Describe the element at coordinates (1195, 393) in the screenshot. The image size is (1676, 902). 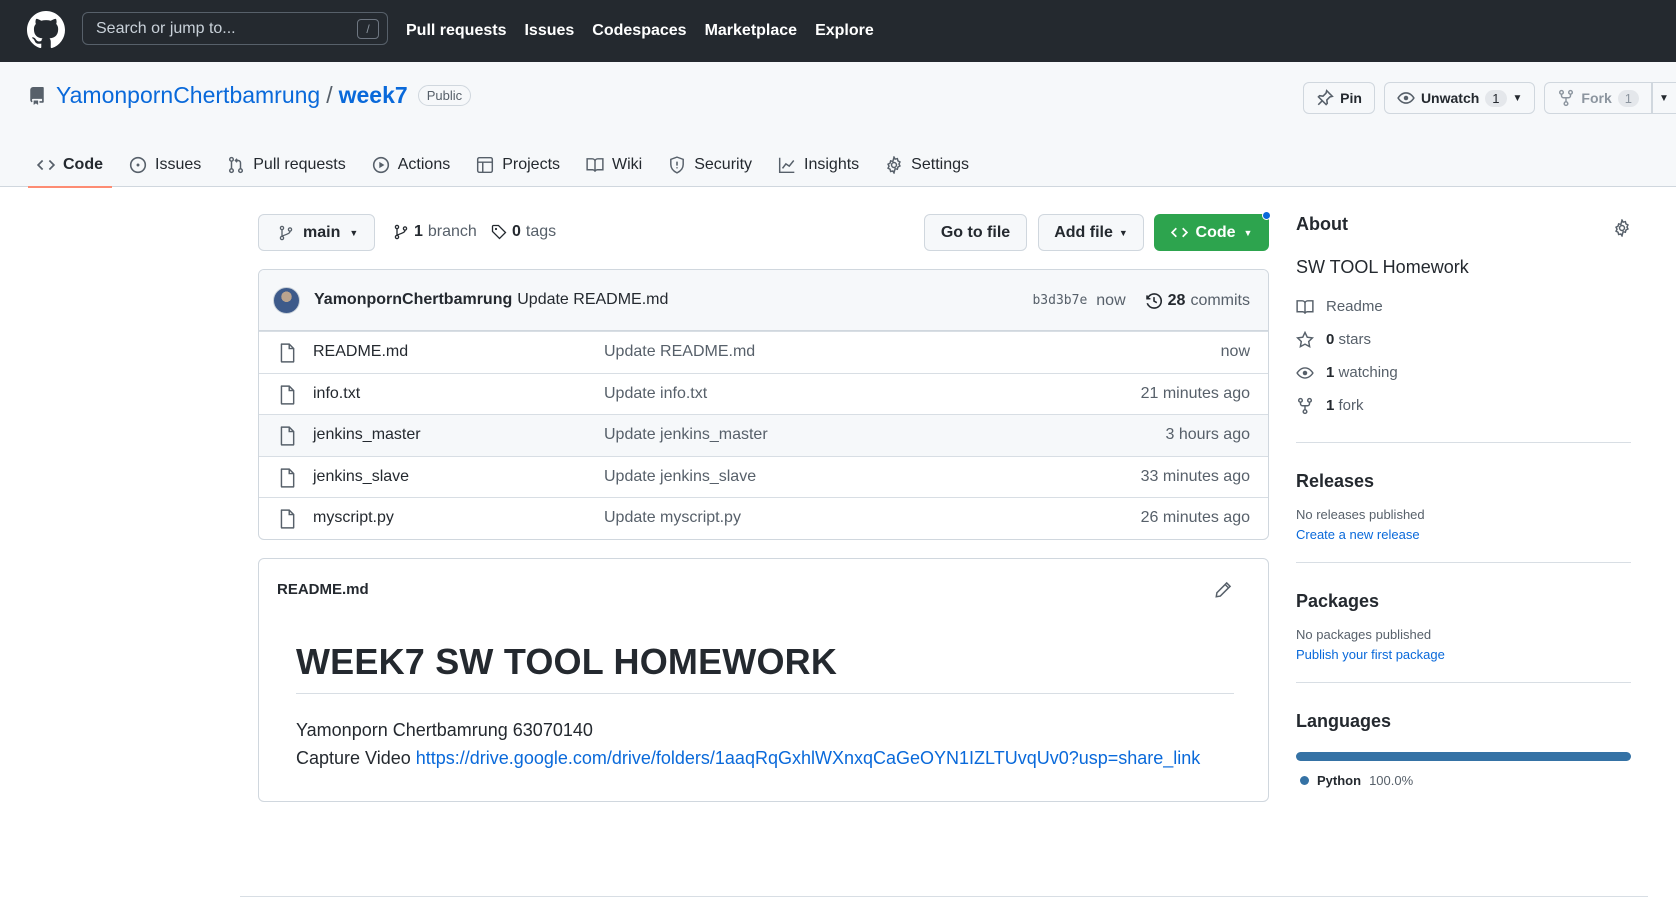
I see `file-age: 21 minutes ago` at that location.